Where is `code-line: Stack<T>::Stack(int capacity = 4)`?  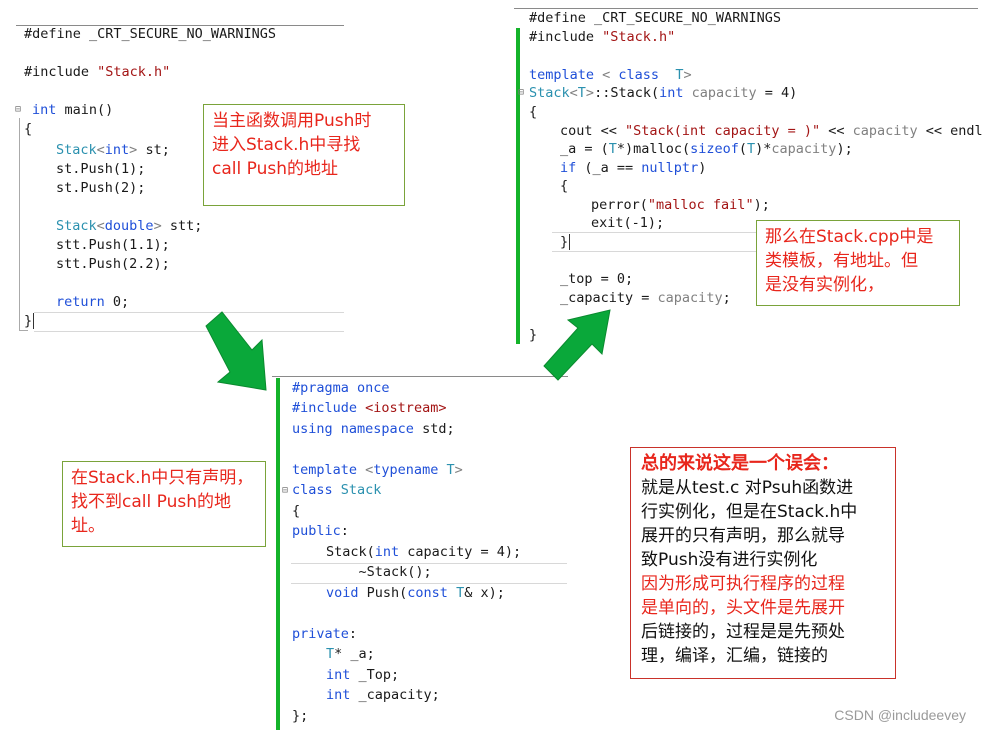 code-line: Stack<T>::Stack(int capacity = 4) is located at coordinates (663, 93).